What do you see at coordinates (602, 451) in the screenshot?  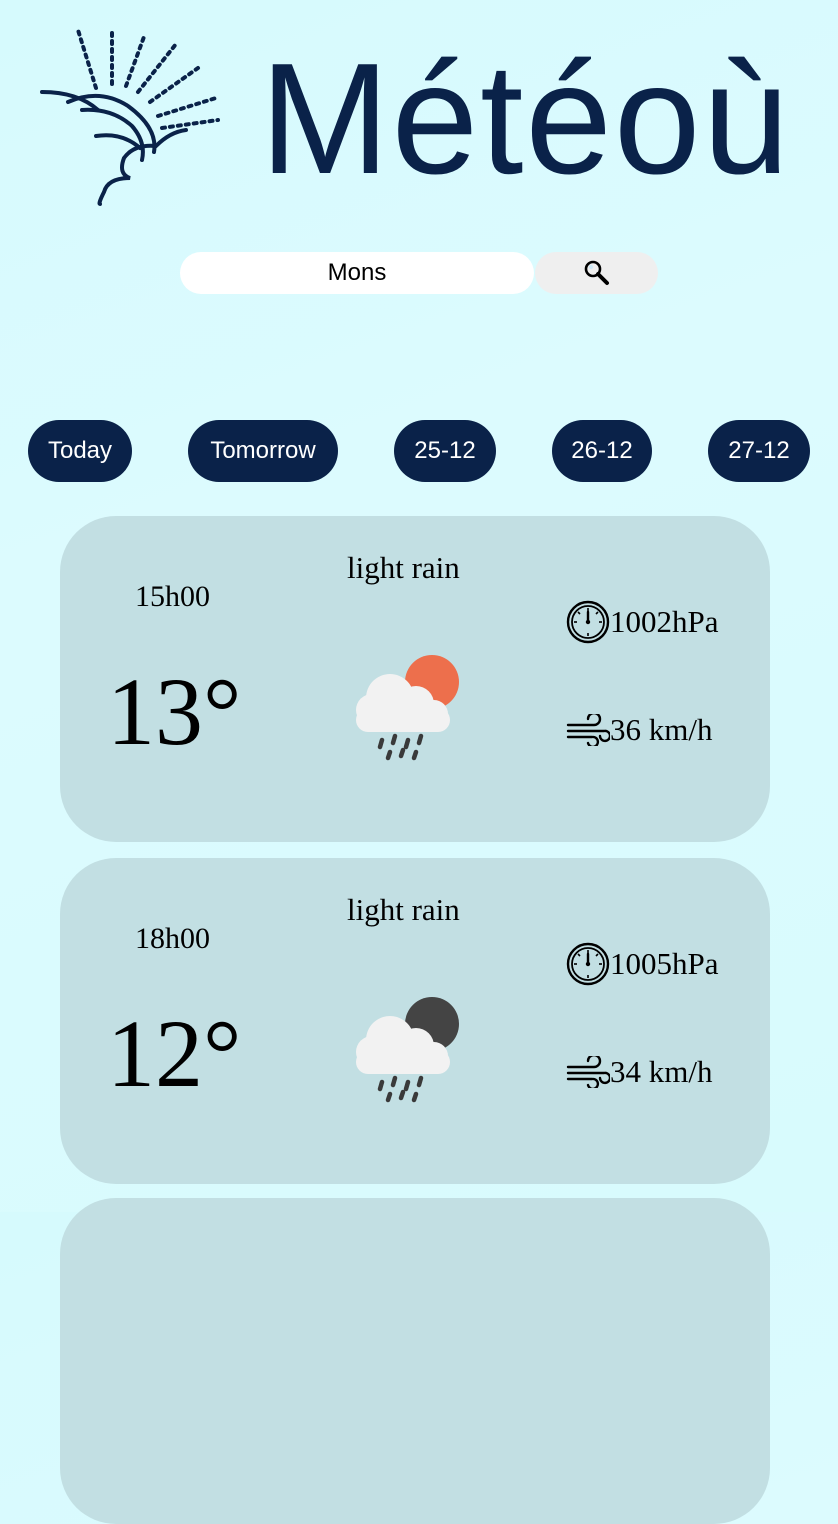 I see `tab-26-12: 26-12` at bounding box center [602, 451].